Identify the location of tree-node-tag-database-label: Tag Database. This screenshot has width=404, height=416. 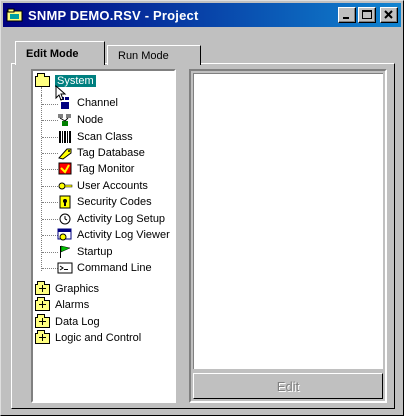
(111, 153).